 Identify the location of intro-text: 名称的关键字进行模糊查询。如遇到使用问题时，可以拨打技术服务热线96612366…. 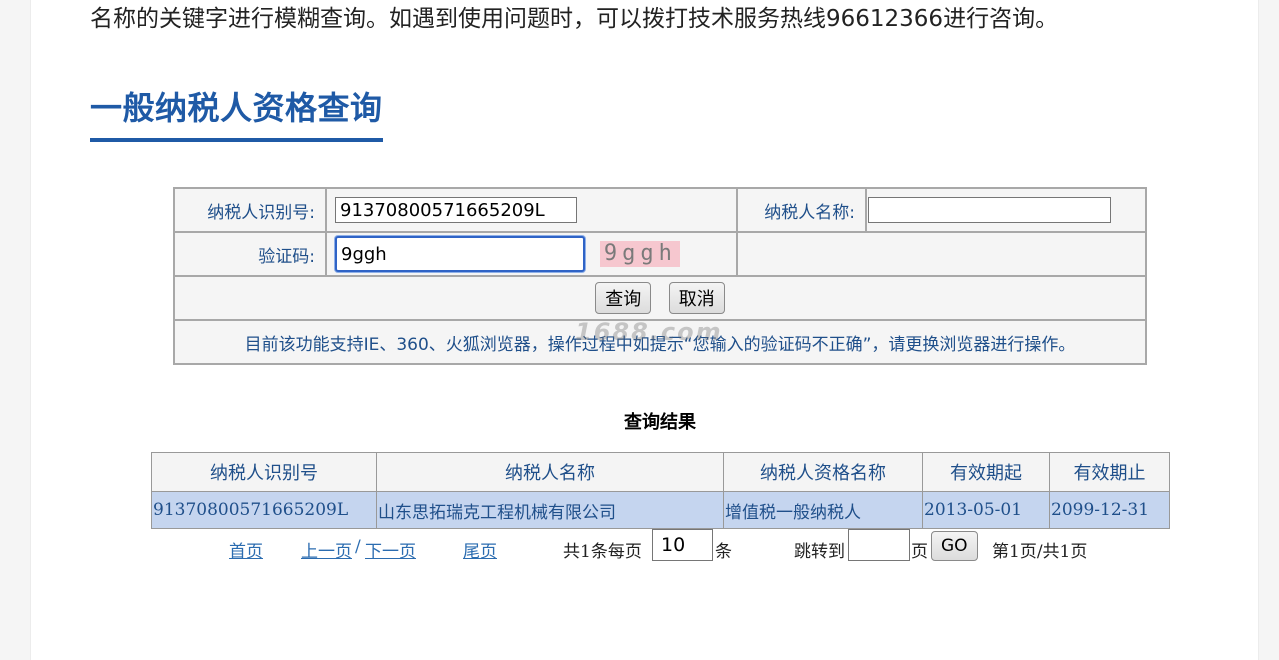
(574, 19).